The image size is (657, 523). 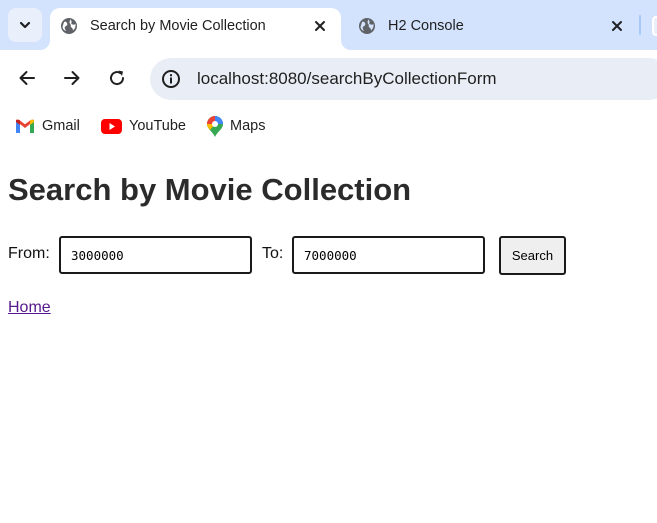 I want to click on to-field, so click(x=388, y=255).